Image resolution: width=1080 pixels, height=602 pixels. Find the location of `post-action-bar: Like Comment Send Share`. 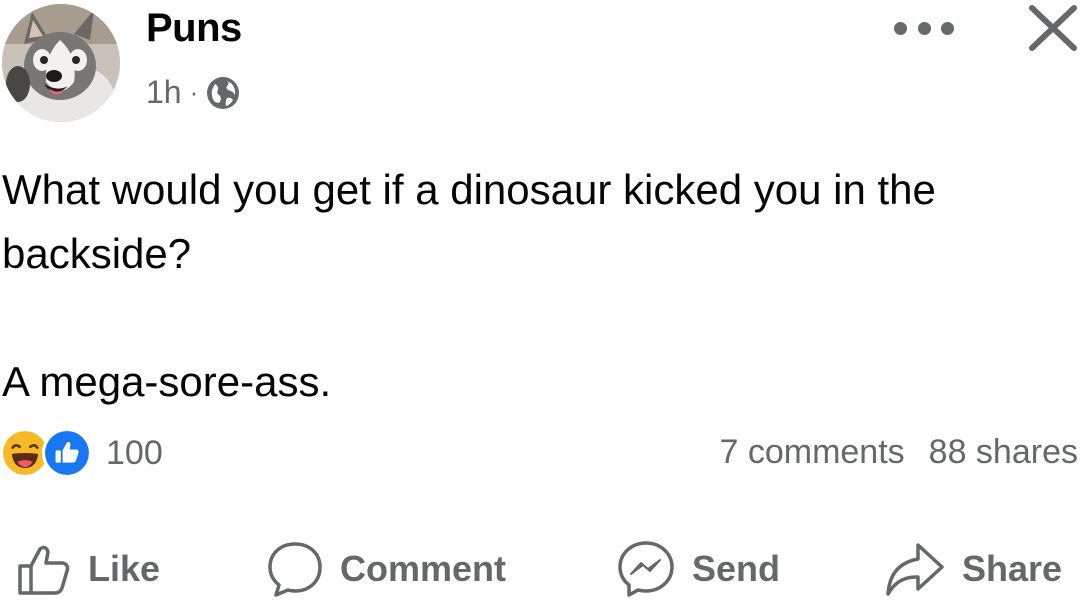

post-action-bar: Like Comment Send Share is located at coordinates (540, 569).